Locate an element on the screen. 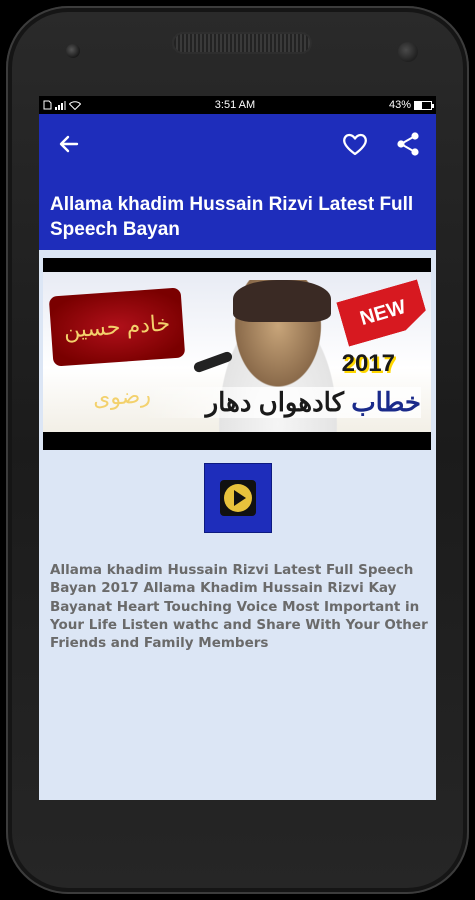  year-label: 2017 is located at coordinates (368, 363).